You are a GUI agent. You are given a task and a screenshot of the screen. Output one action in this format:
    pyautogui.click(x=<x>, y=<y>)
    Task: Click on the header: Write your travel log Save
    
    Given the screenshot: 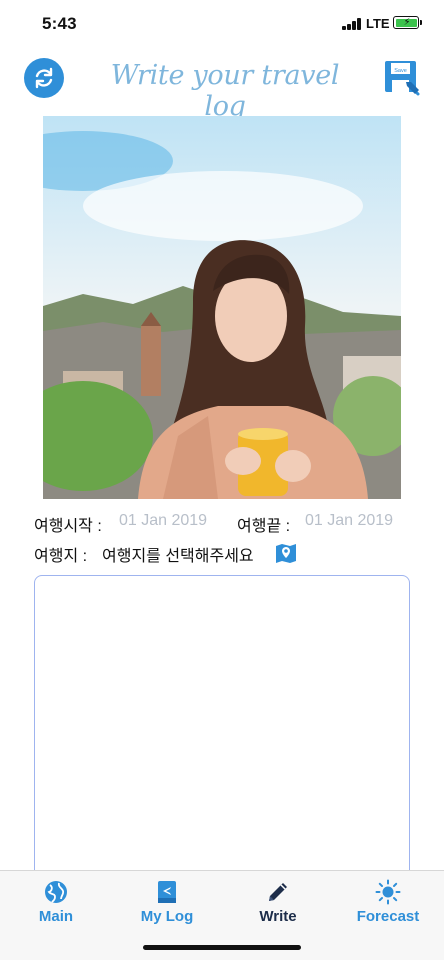 What is the action you would take?
    pyautogui.click(x=222, y=88)
    